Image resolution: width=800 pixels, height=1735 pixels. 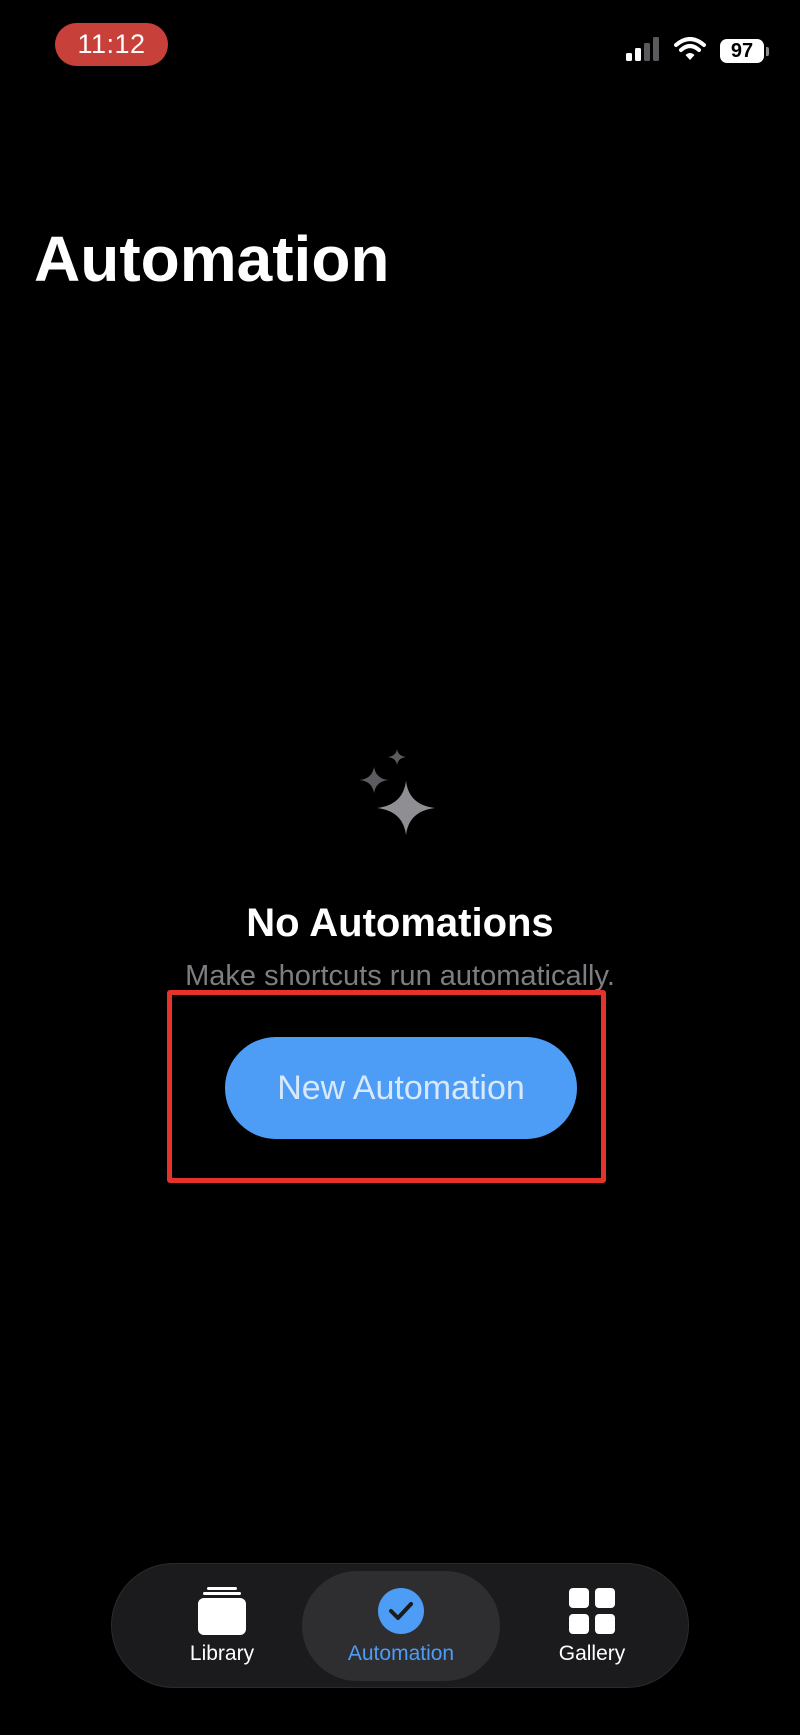 I want to click on tab-automation: Automation, so click(x=401, y=1626).